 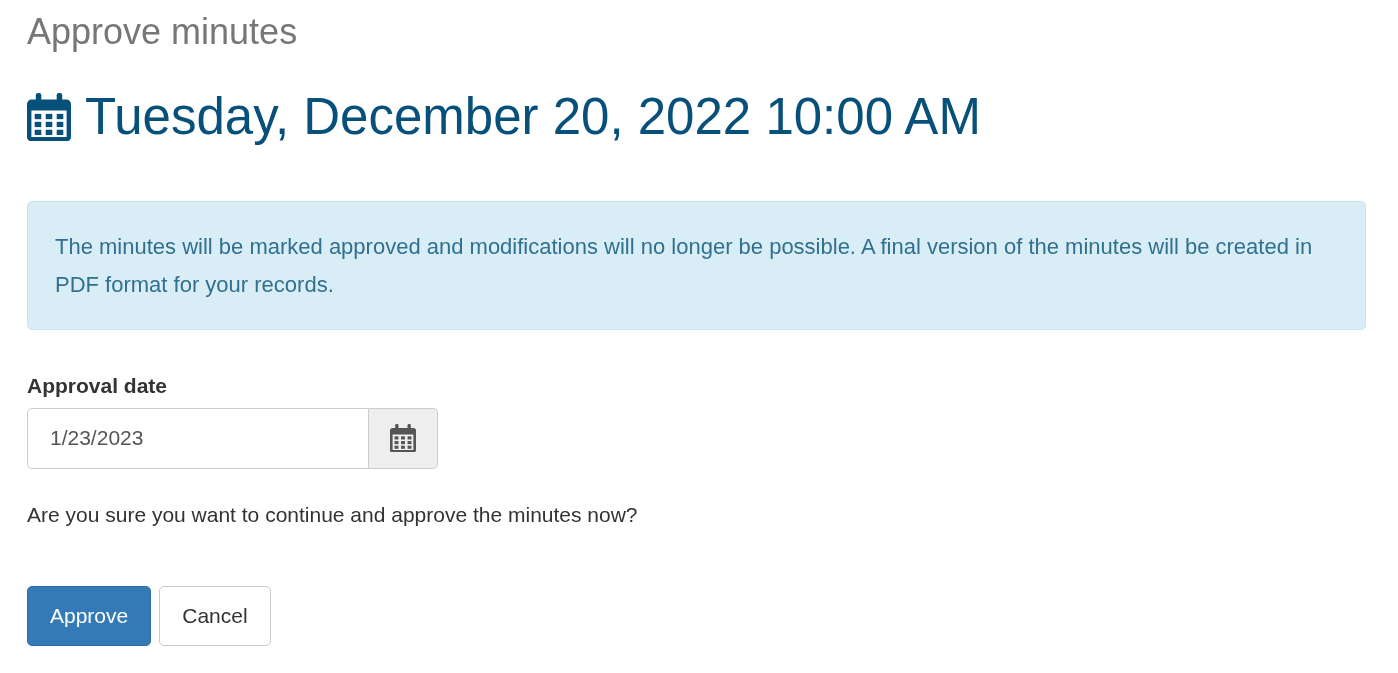 I want to click on approve-button: Approve, so click(x=89, y=616).